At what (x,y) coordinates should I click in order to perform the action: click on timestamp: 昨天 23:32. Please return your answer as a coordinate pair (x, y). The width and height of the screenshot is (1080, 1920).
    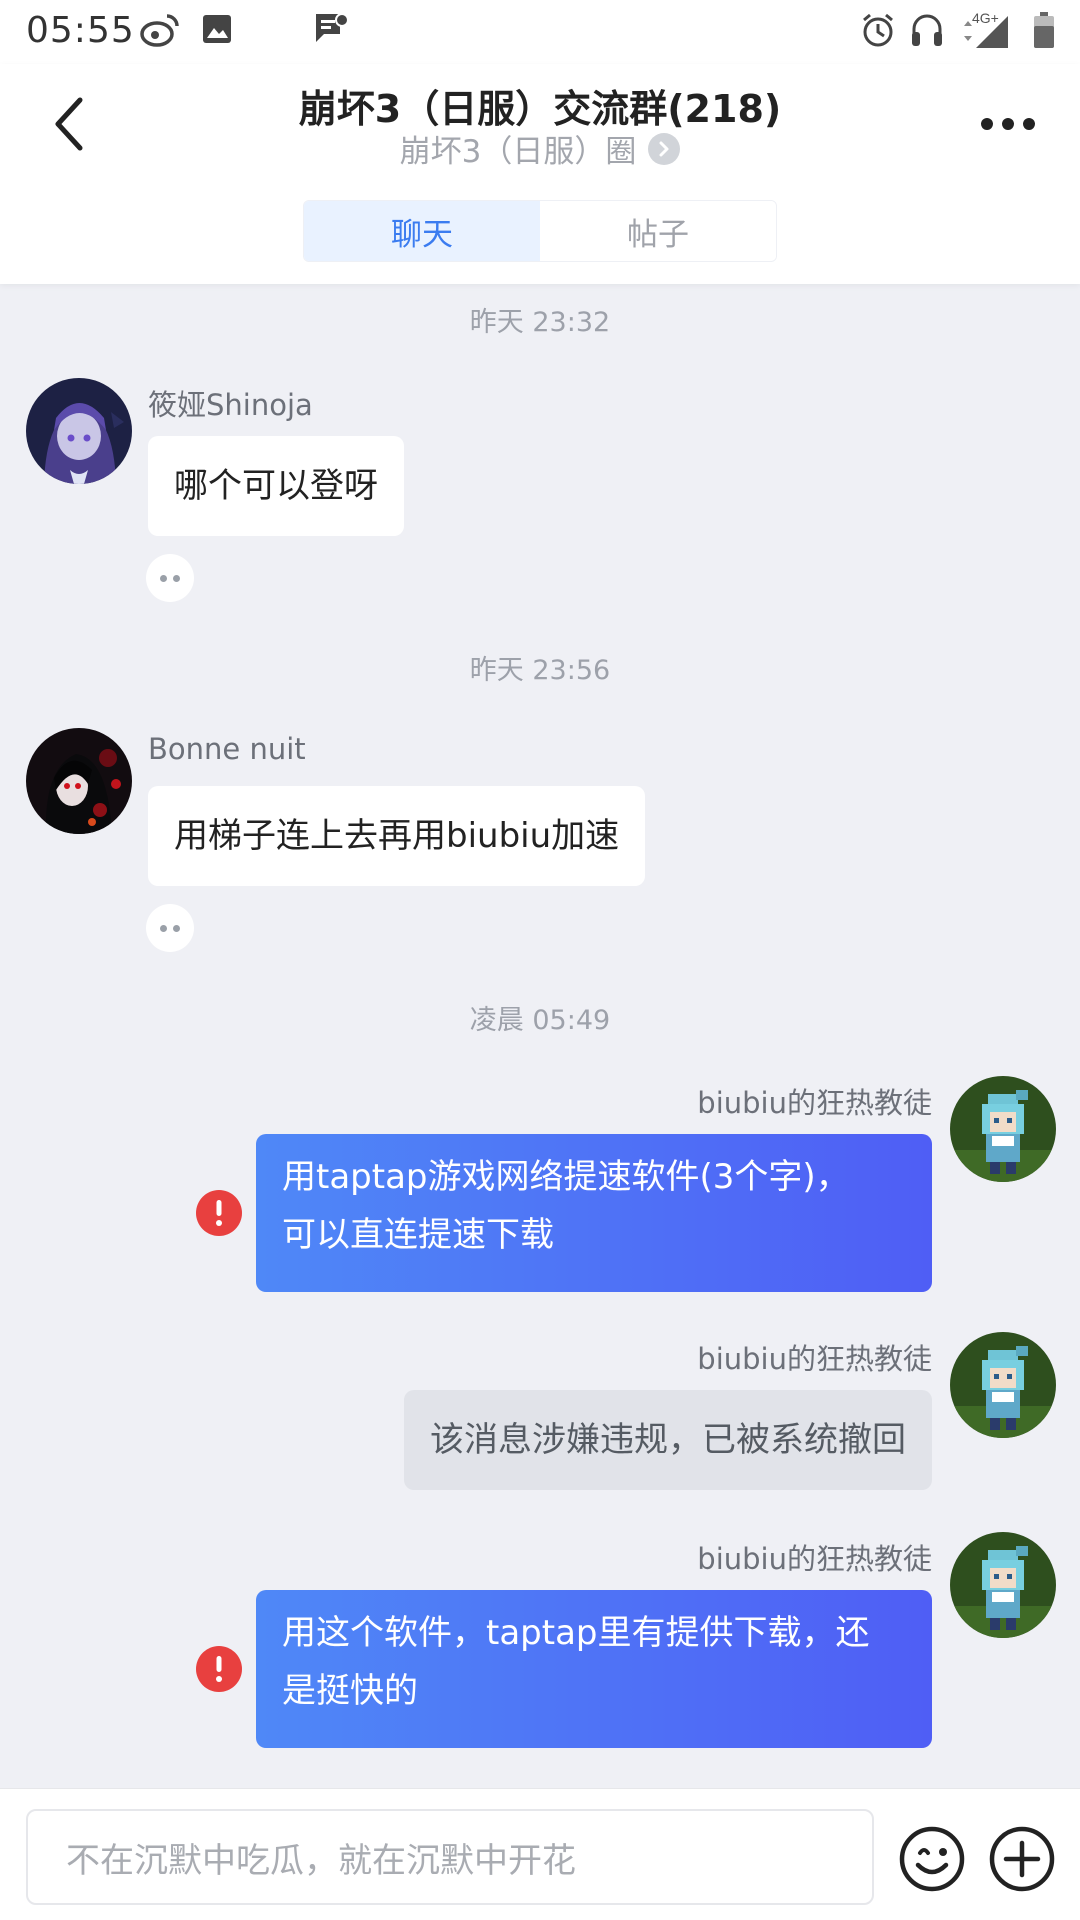
    Looking at the image, I should click on (540, 322).